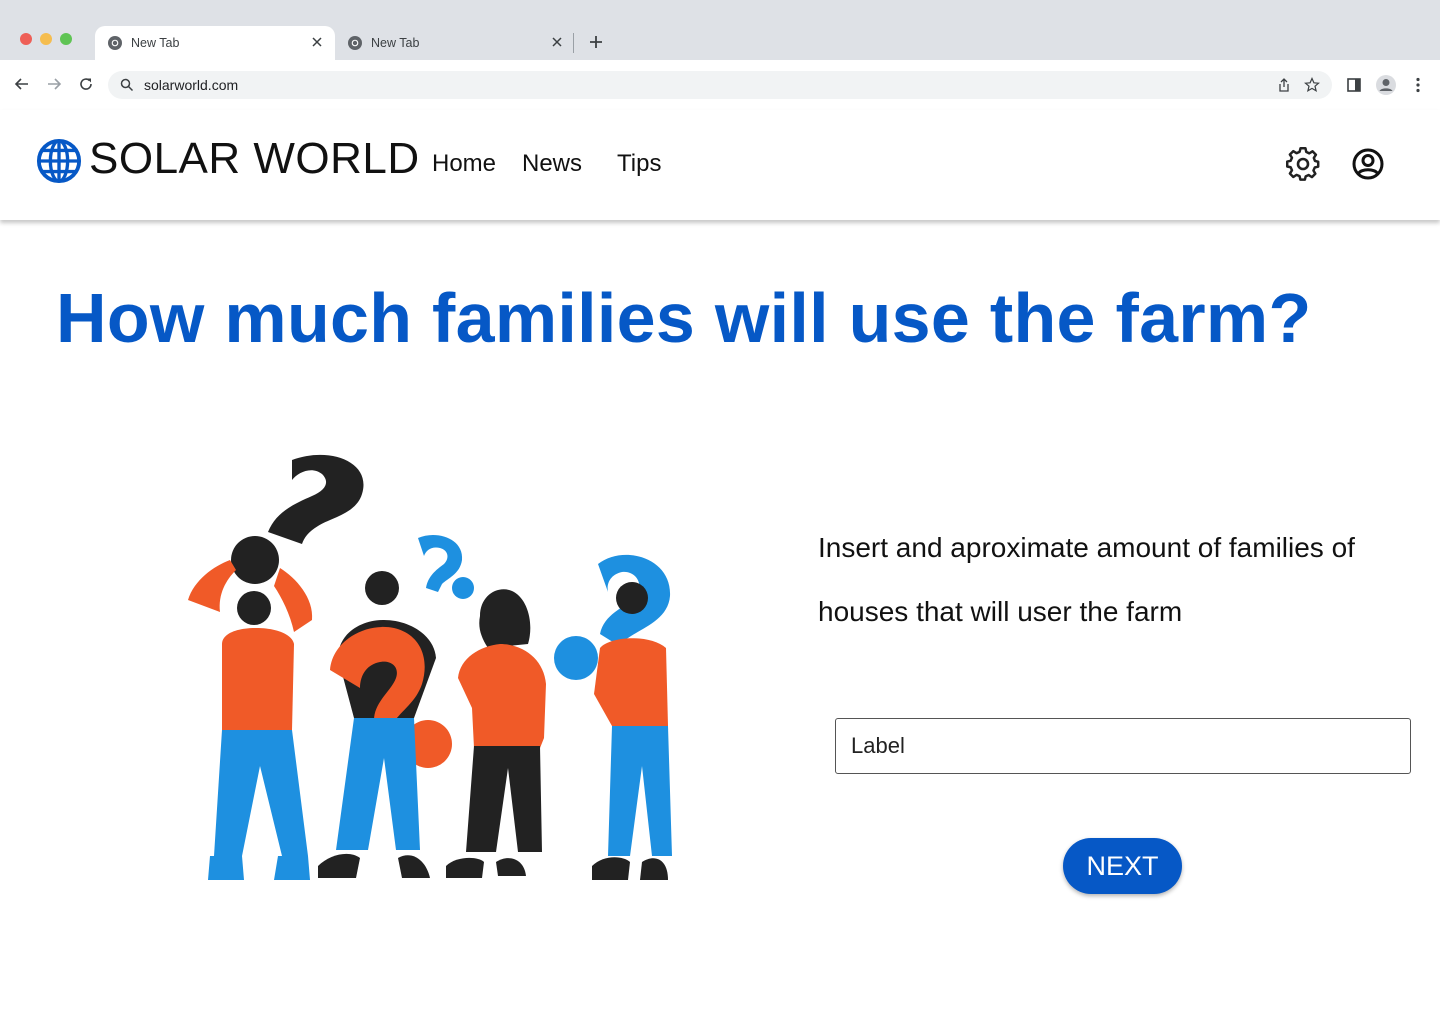 The image size is (1440, 1024). Describe the element at coordinates (720, 85) in the screenshot. I see `address-bar: solarworld.com` at that location.